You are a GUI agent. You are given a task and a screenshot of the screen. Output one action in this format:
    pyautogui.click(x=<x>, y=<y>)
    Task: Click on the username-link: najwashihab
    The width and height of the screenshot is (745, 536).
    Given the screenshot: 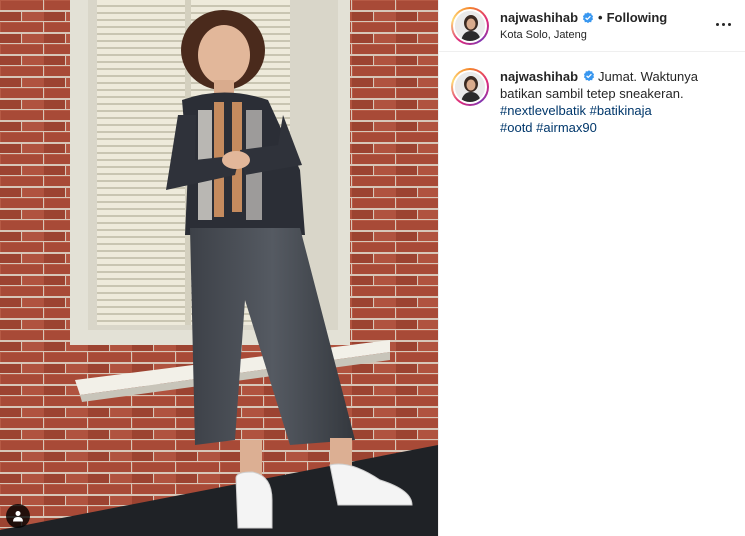 What is the action you would take?
    pyautogui.click(x=539, y=18)
    